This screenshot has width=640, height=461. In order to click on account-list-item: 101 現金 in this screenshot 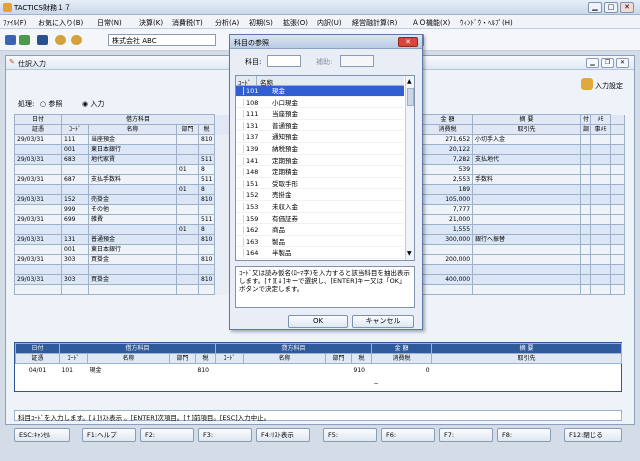, I will do `click(320, 91)`.